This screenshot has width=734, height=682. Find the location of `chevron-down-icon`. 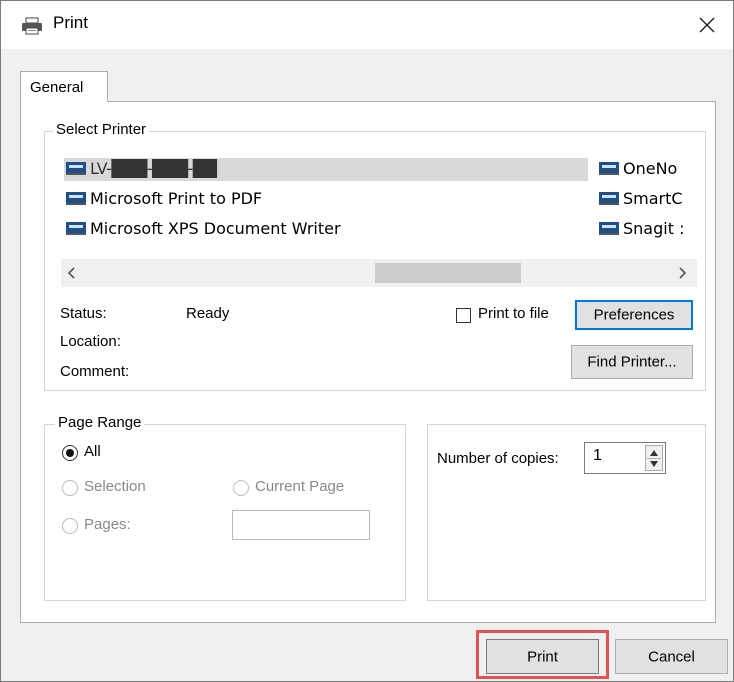

chevron-down-icon is located at coordinates (654, 464).